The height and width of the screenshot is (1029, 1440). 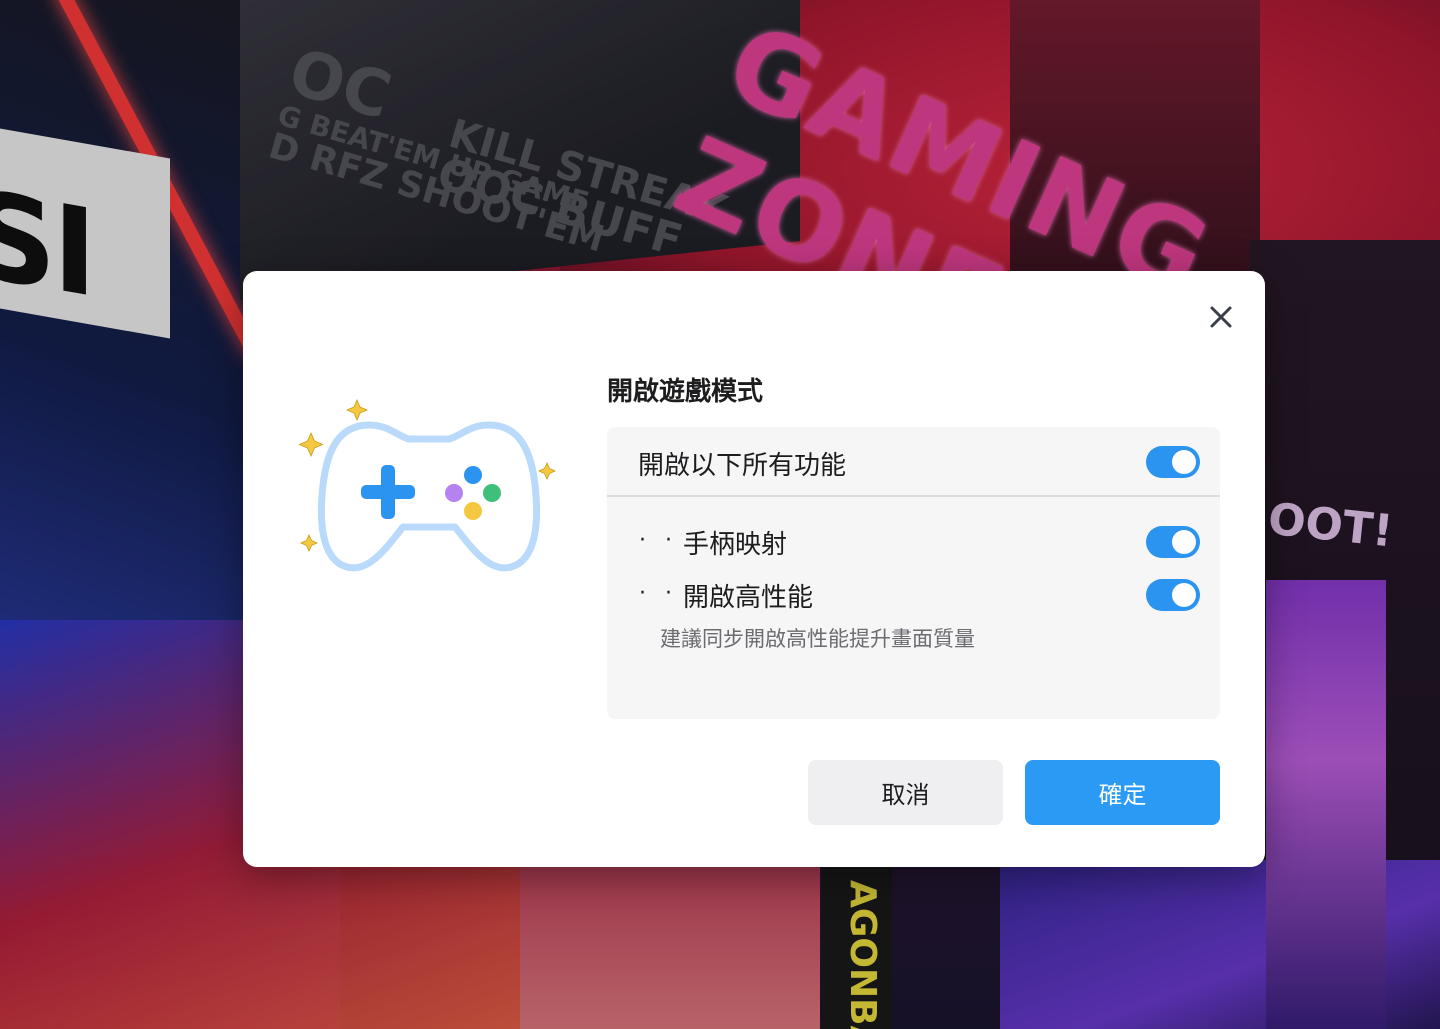 I want to click on high-performance-hint: 建議同步開啟高性能提升畫面質量, so click(x=817, y=639).